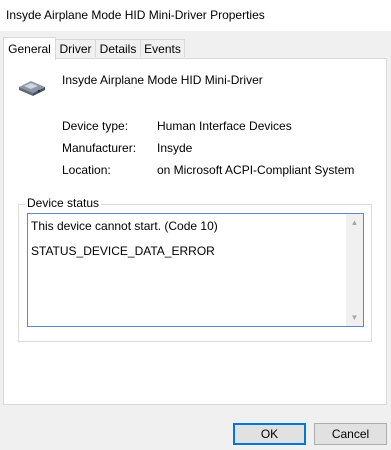 The width and height of the screenshot is (391, 450). What do you see at coordinates (269, 434) in the screenshot?
I see `ok-button: OK` at bounding box center [269, 434].